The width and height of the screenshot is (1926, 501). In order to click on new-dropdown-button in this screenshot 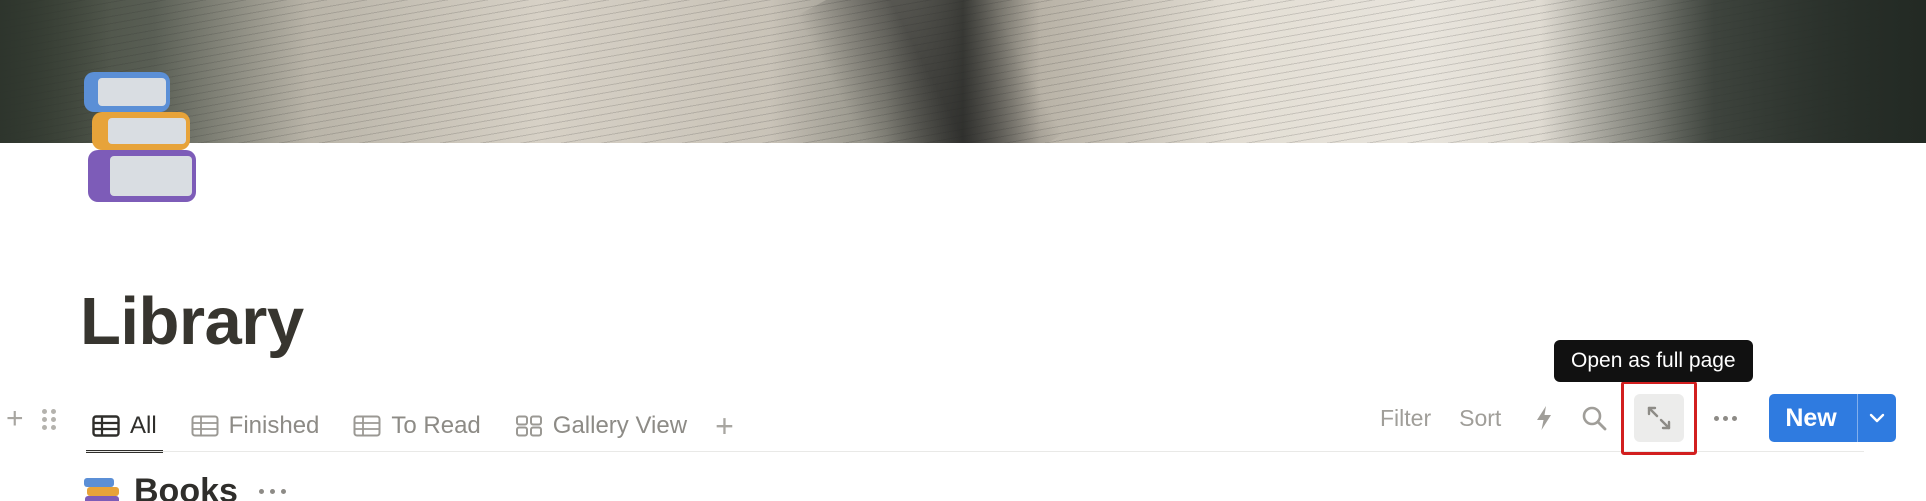, I will do `click(1877, 418)`.